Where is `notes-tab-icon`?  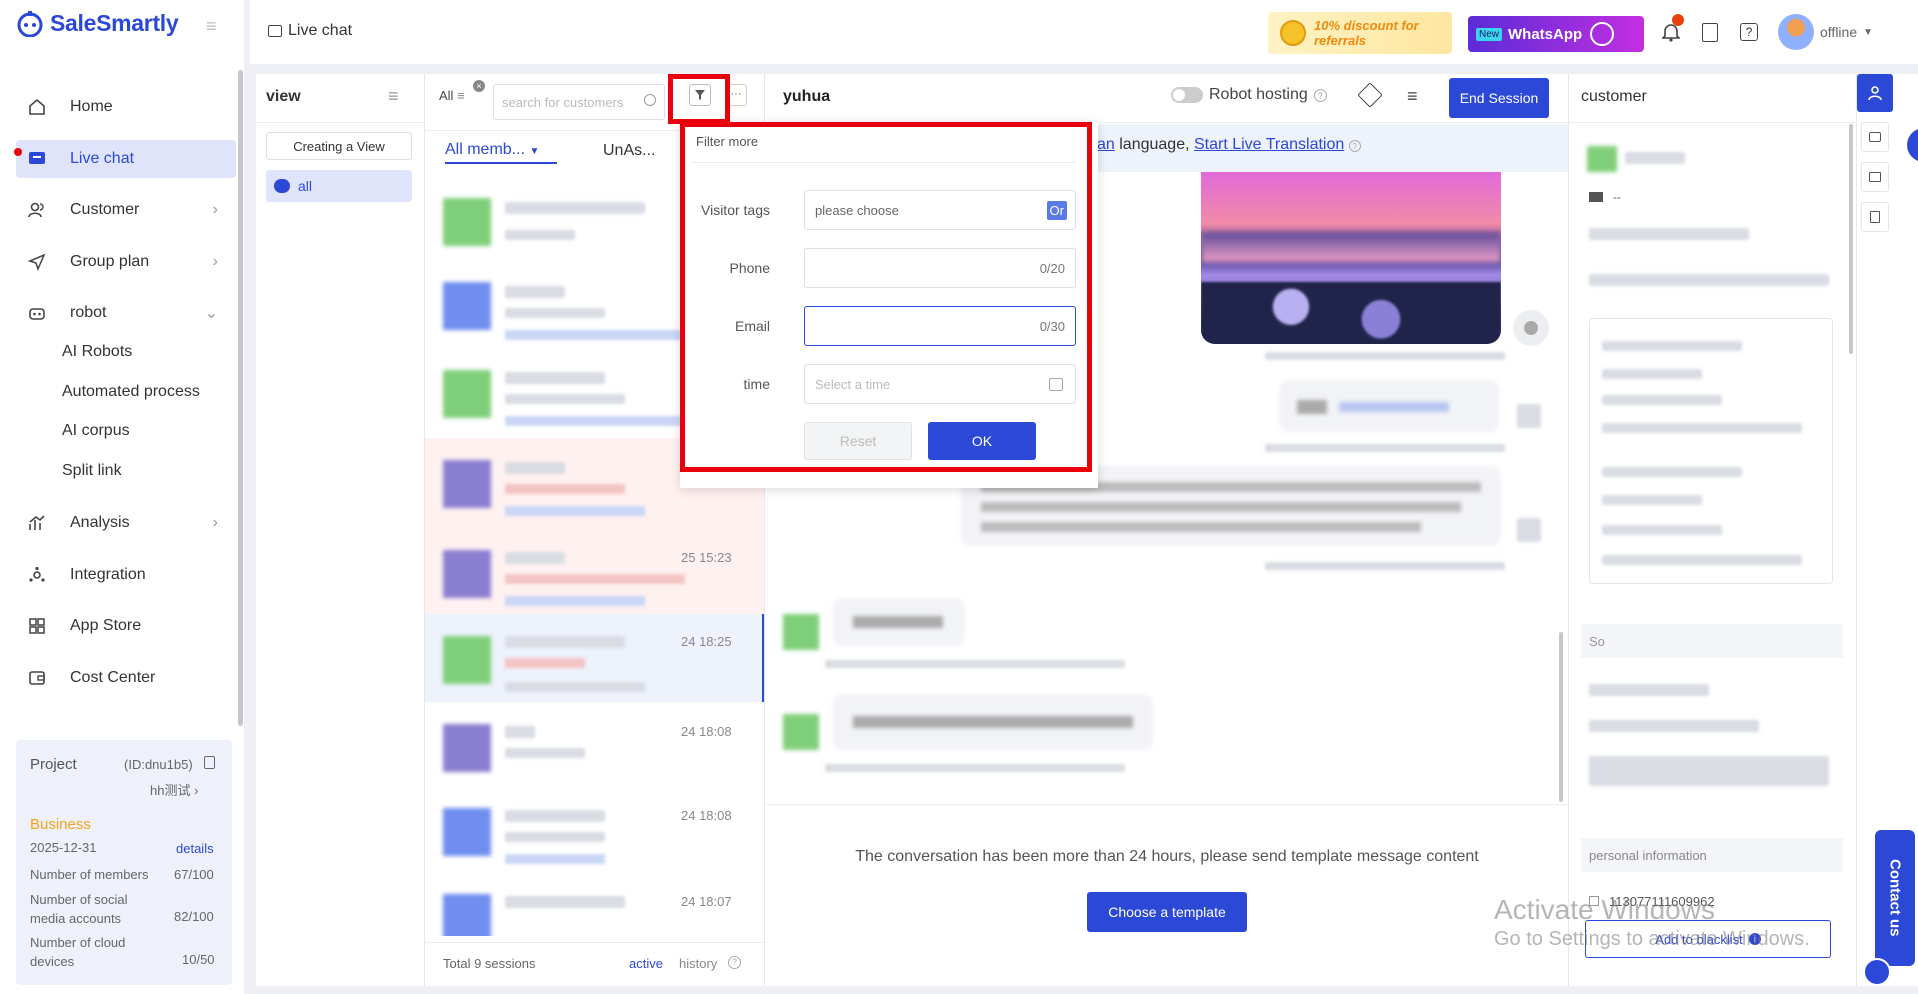
notes-tab-icon is located at coordinates (1875, 217).